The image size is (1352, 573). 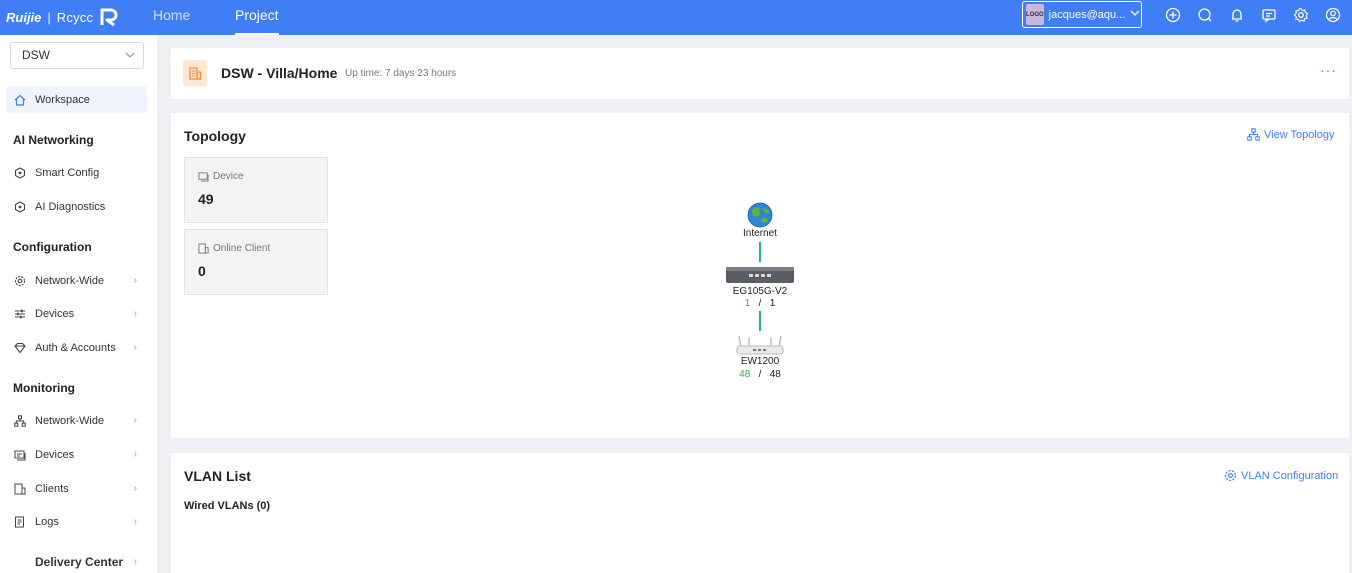 What do you see at coordinates (760, 215) in the screenshot?
I see `globe-icon` at bounding box center [760, 215].